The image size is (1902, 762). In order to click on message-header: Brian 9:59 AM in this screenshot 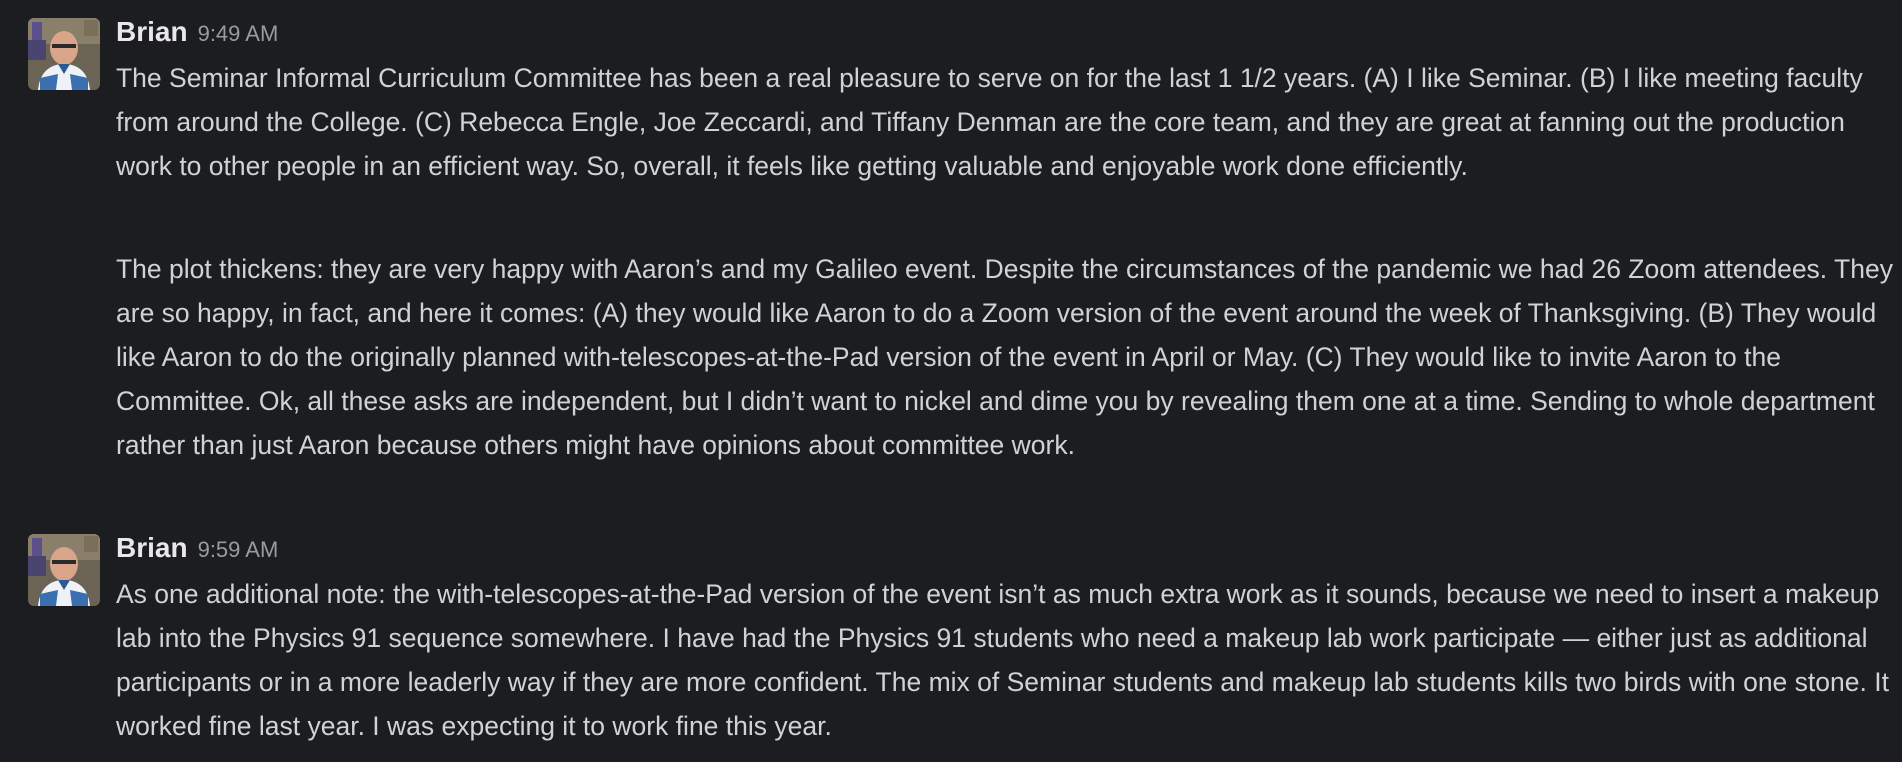, I will do `click(197, 549)`.